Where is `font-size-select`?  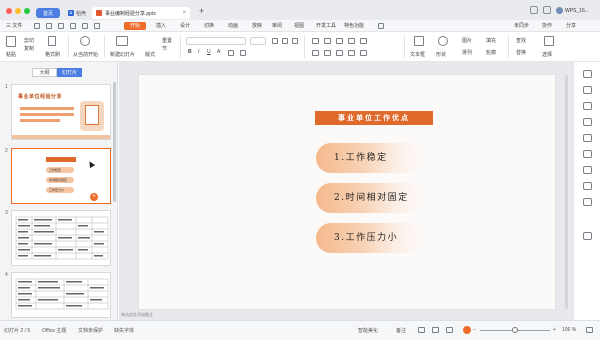 font-size-select is located at coordinates (258, 41).